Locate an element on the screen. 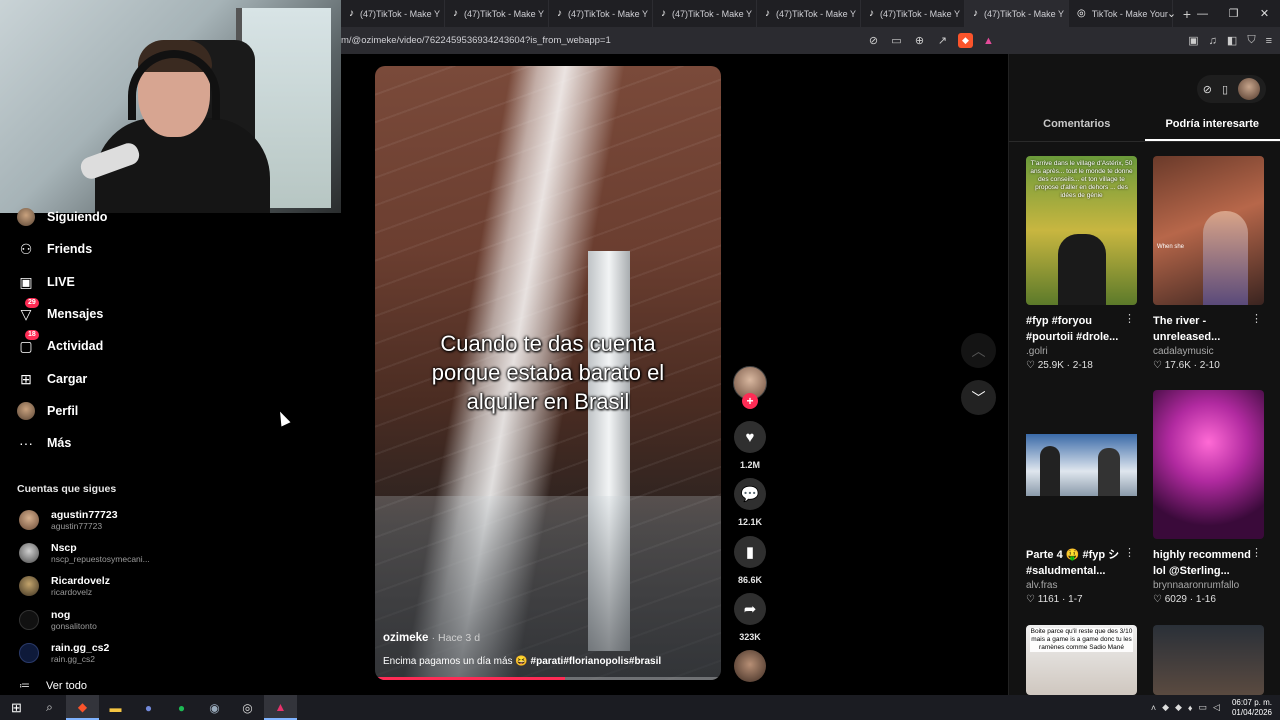 This screenshot has width=1280, height=720. steam-icon: ◉ is located at coordinates (214, 707).